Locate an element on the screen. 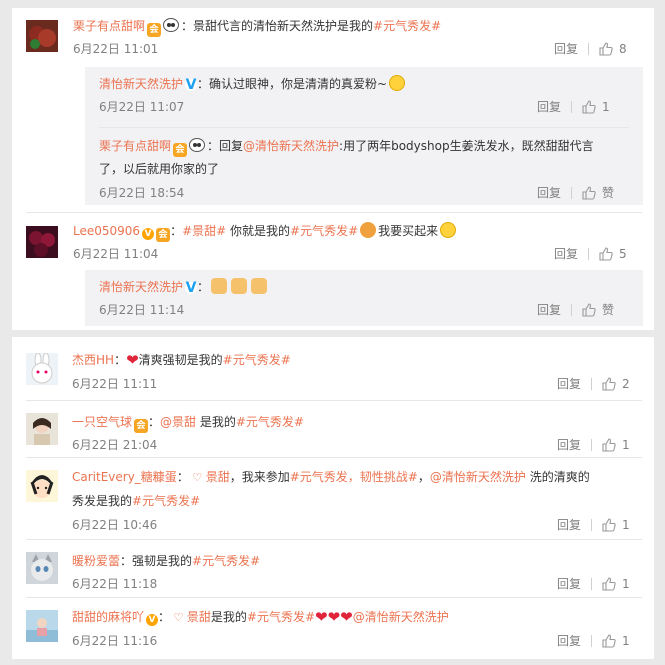 This screenshot has height=665, width=665. username: 一只空气球 is located at coordinates (102, 422).